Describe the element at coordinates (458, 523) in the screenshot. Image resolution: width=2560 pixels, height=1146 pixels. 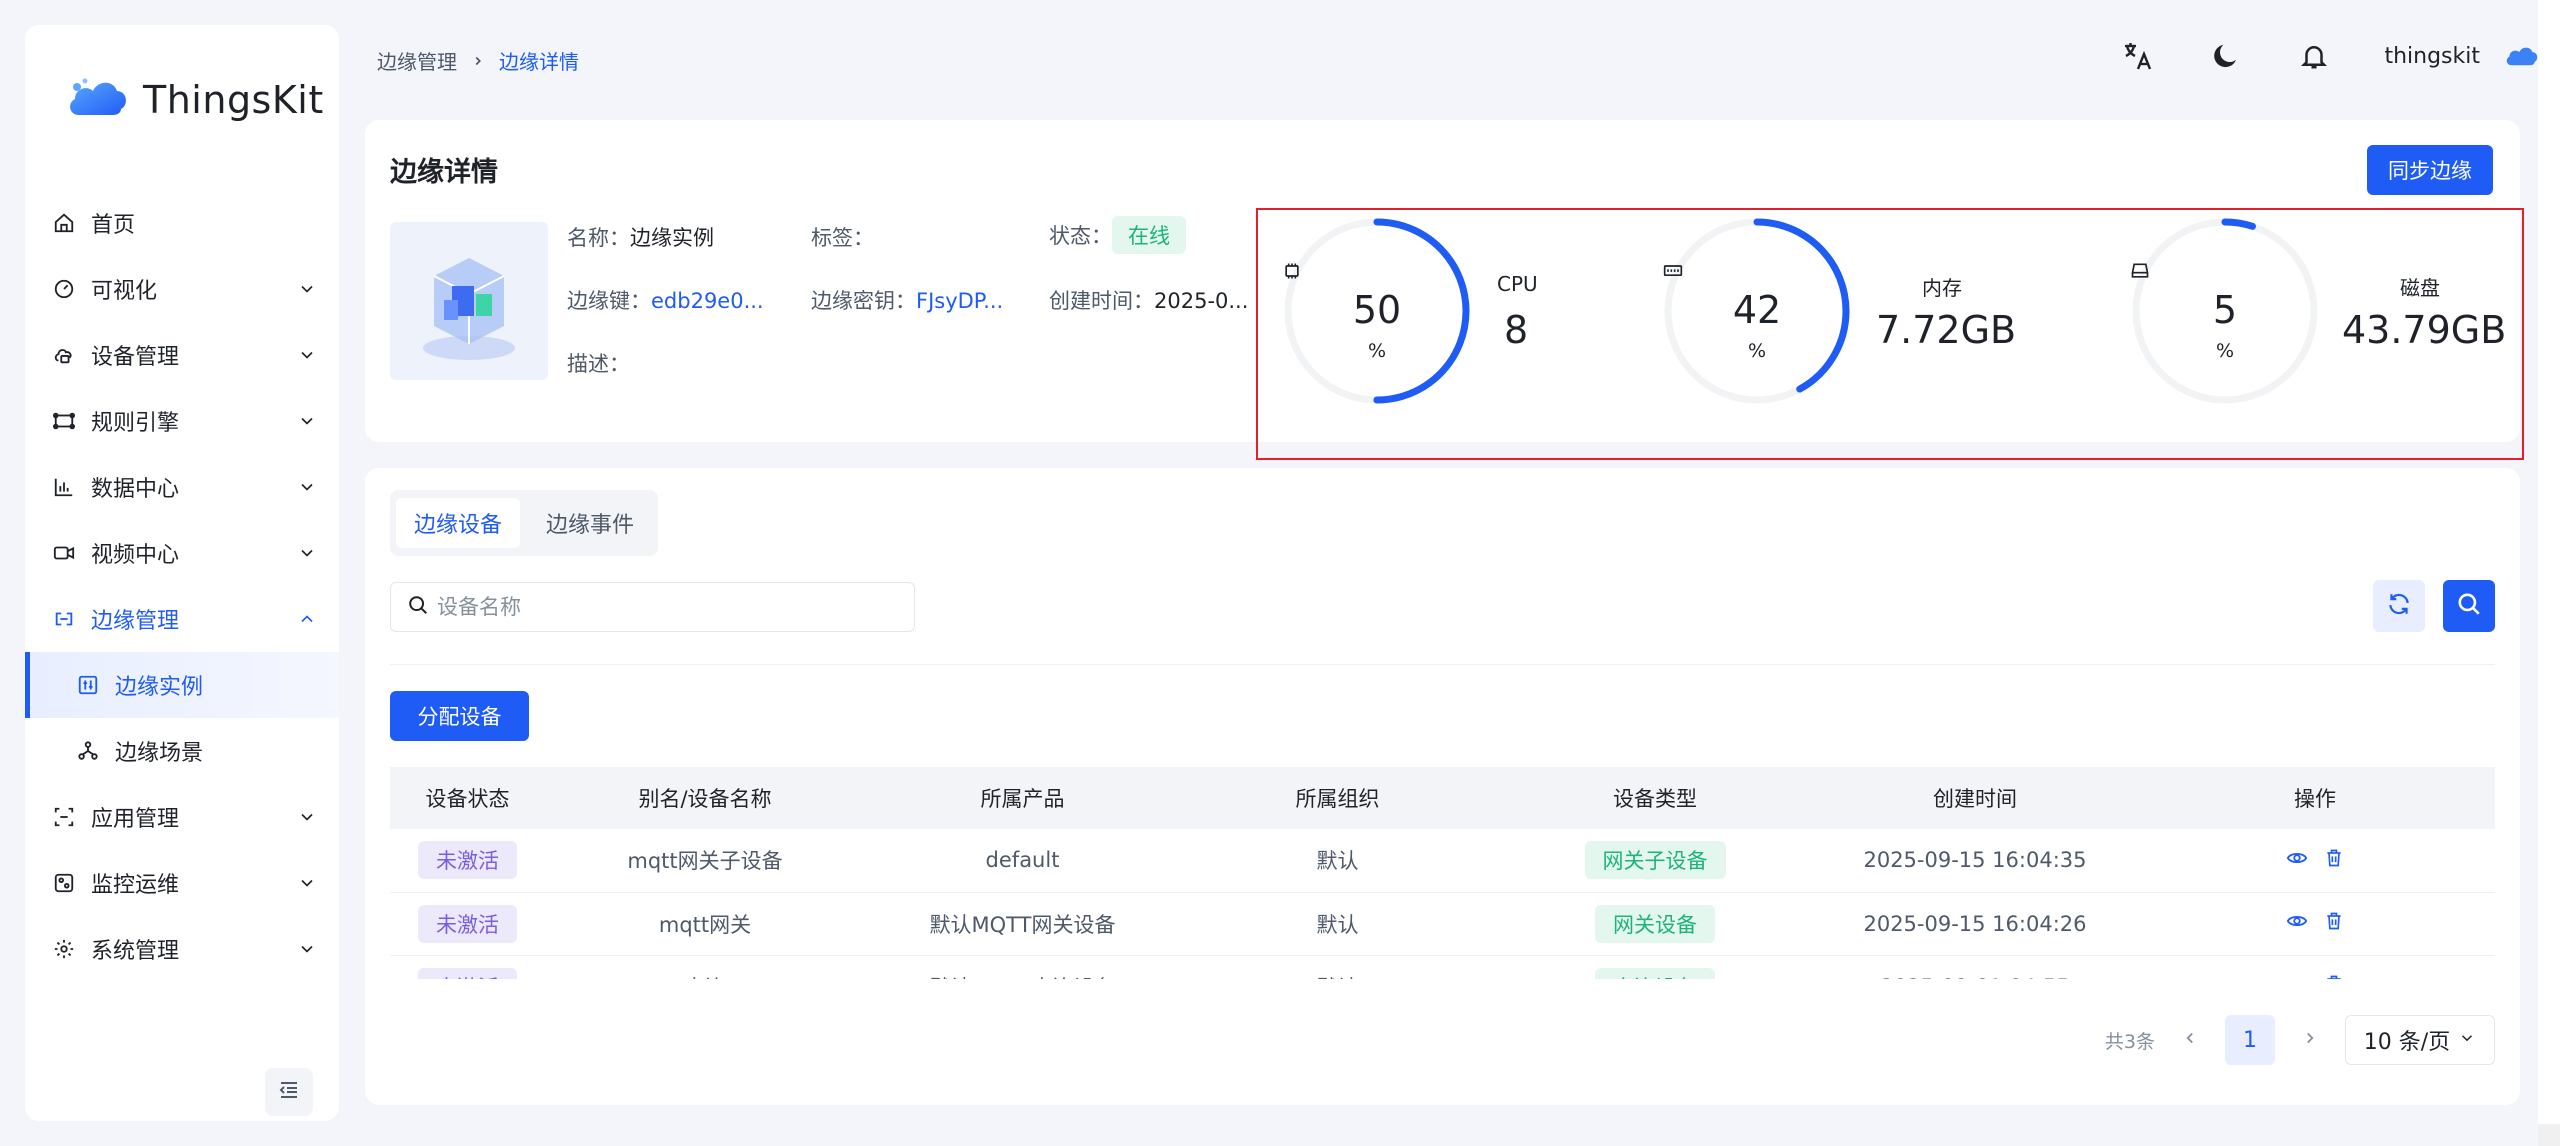
I see `tab-edge-devices: 边缘设备` at that location.